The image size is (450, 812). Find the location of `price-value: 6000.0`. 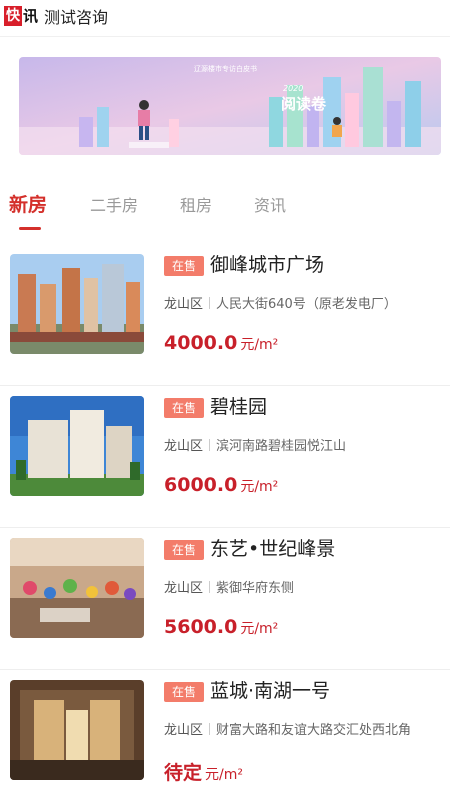

price-value: 6000.0 is located at coordinates (201, 485).